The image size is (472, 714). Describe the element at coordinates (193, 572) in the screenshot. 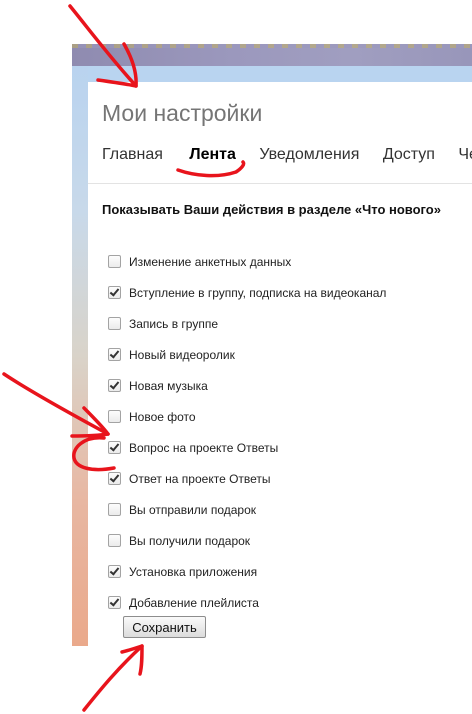

I see `option-label: Установка приложения` at that location.